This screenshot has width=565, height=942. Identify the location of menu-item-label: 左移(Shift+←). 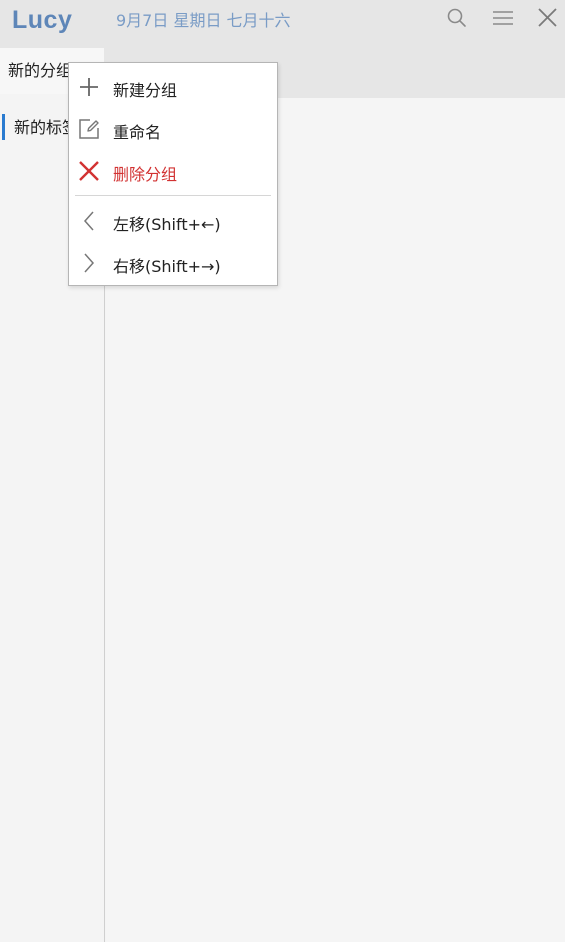
(167, 224).